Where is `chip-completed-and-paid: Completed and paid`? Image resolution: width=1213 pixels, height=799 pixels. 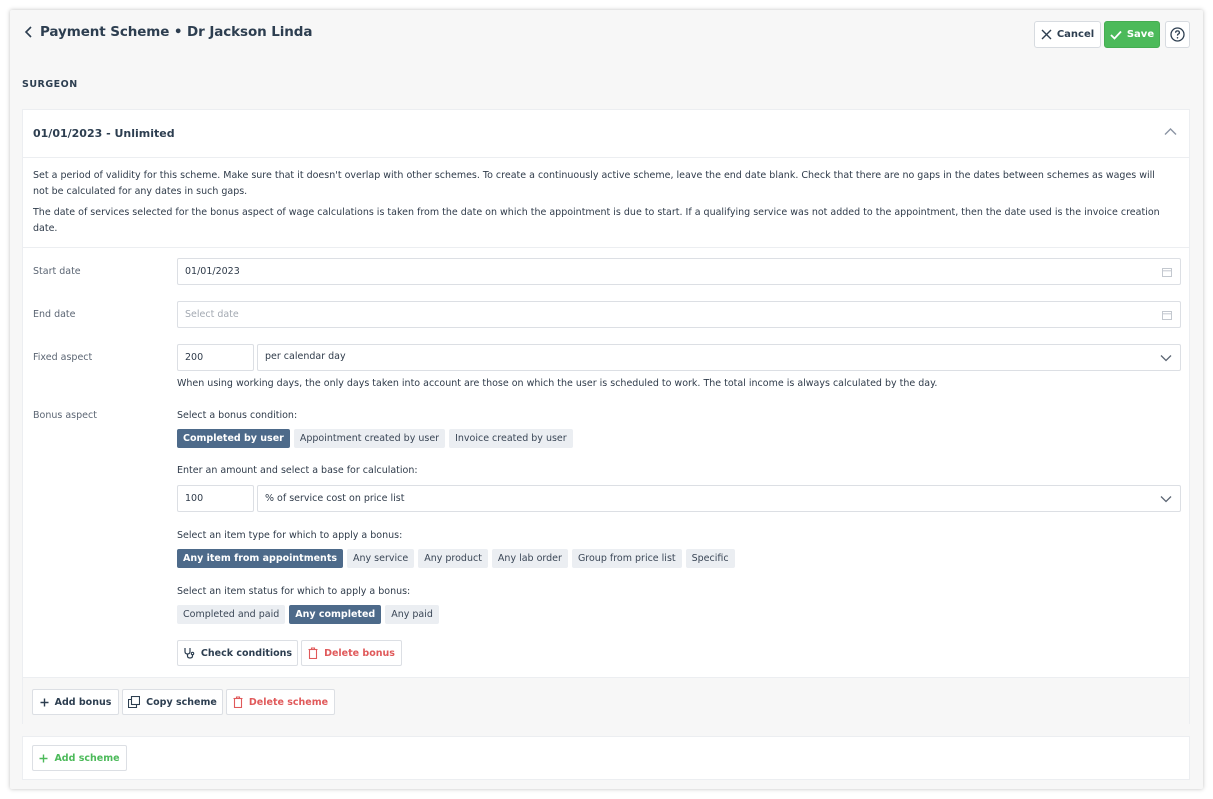 chip-completed-and-paid: Completed and paid is located at coordinates (231, 614).